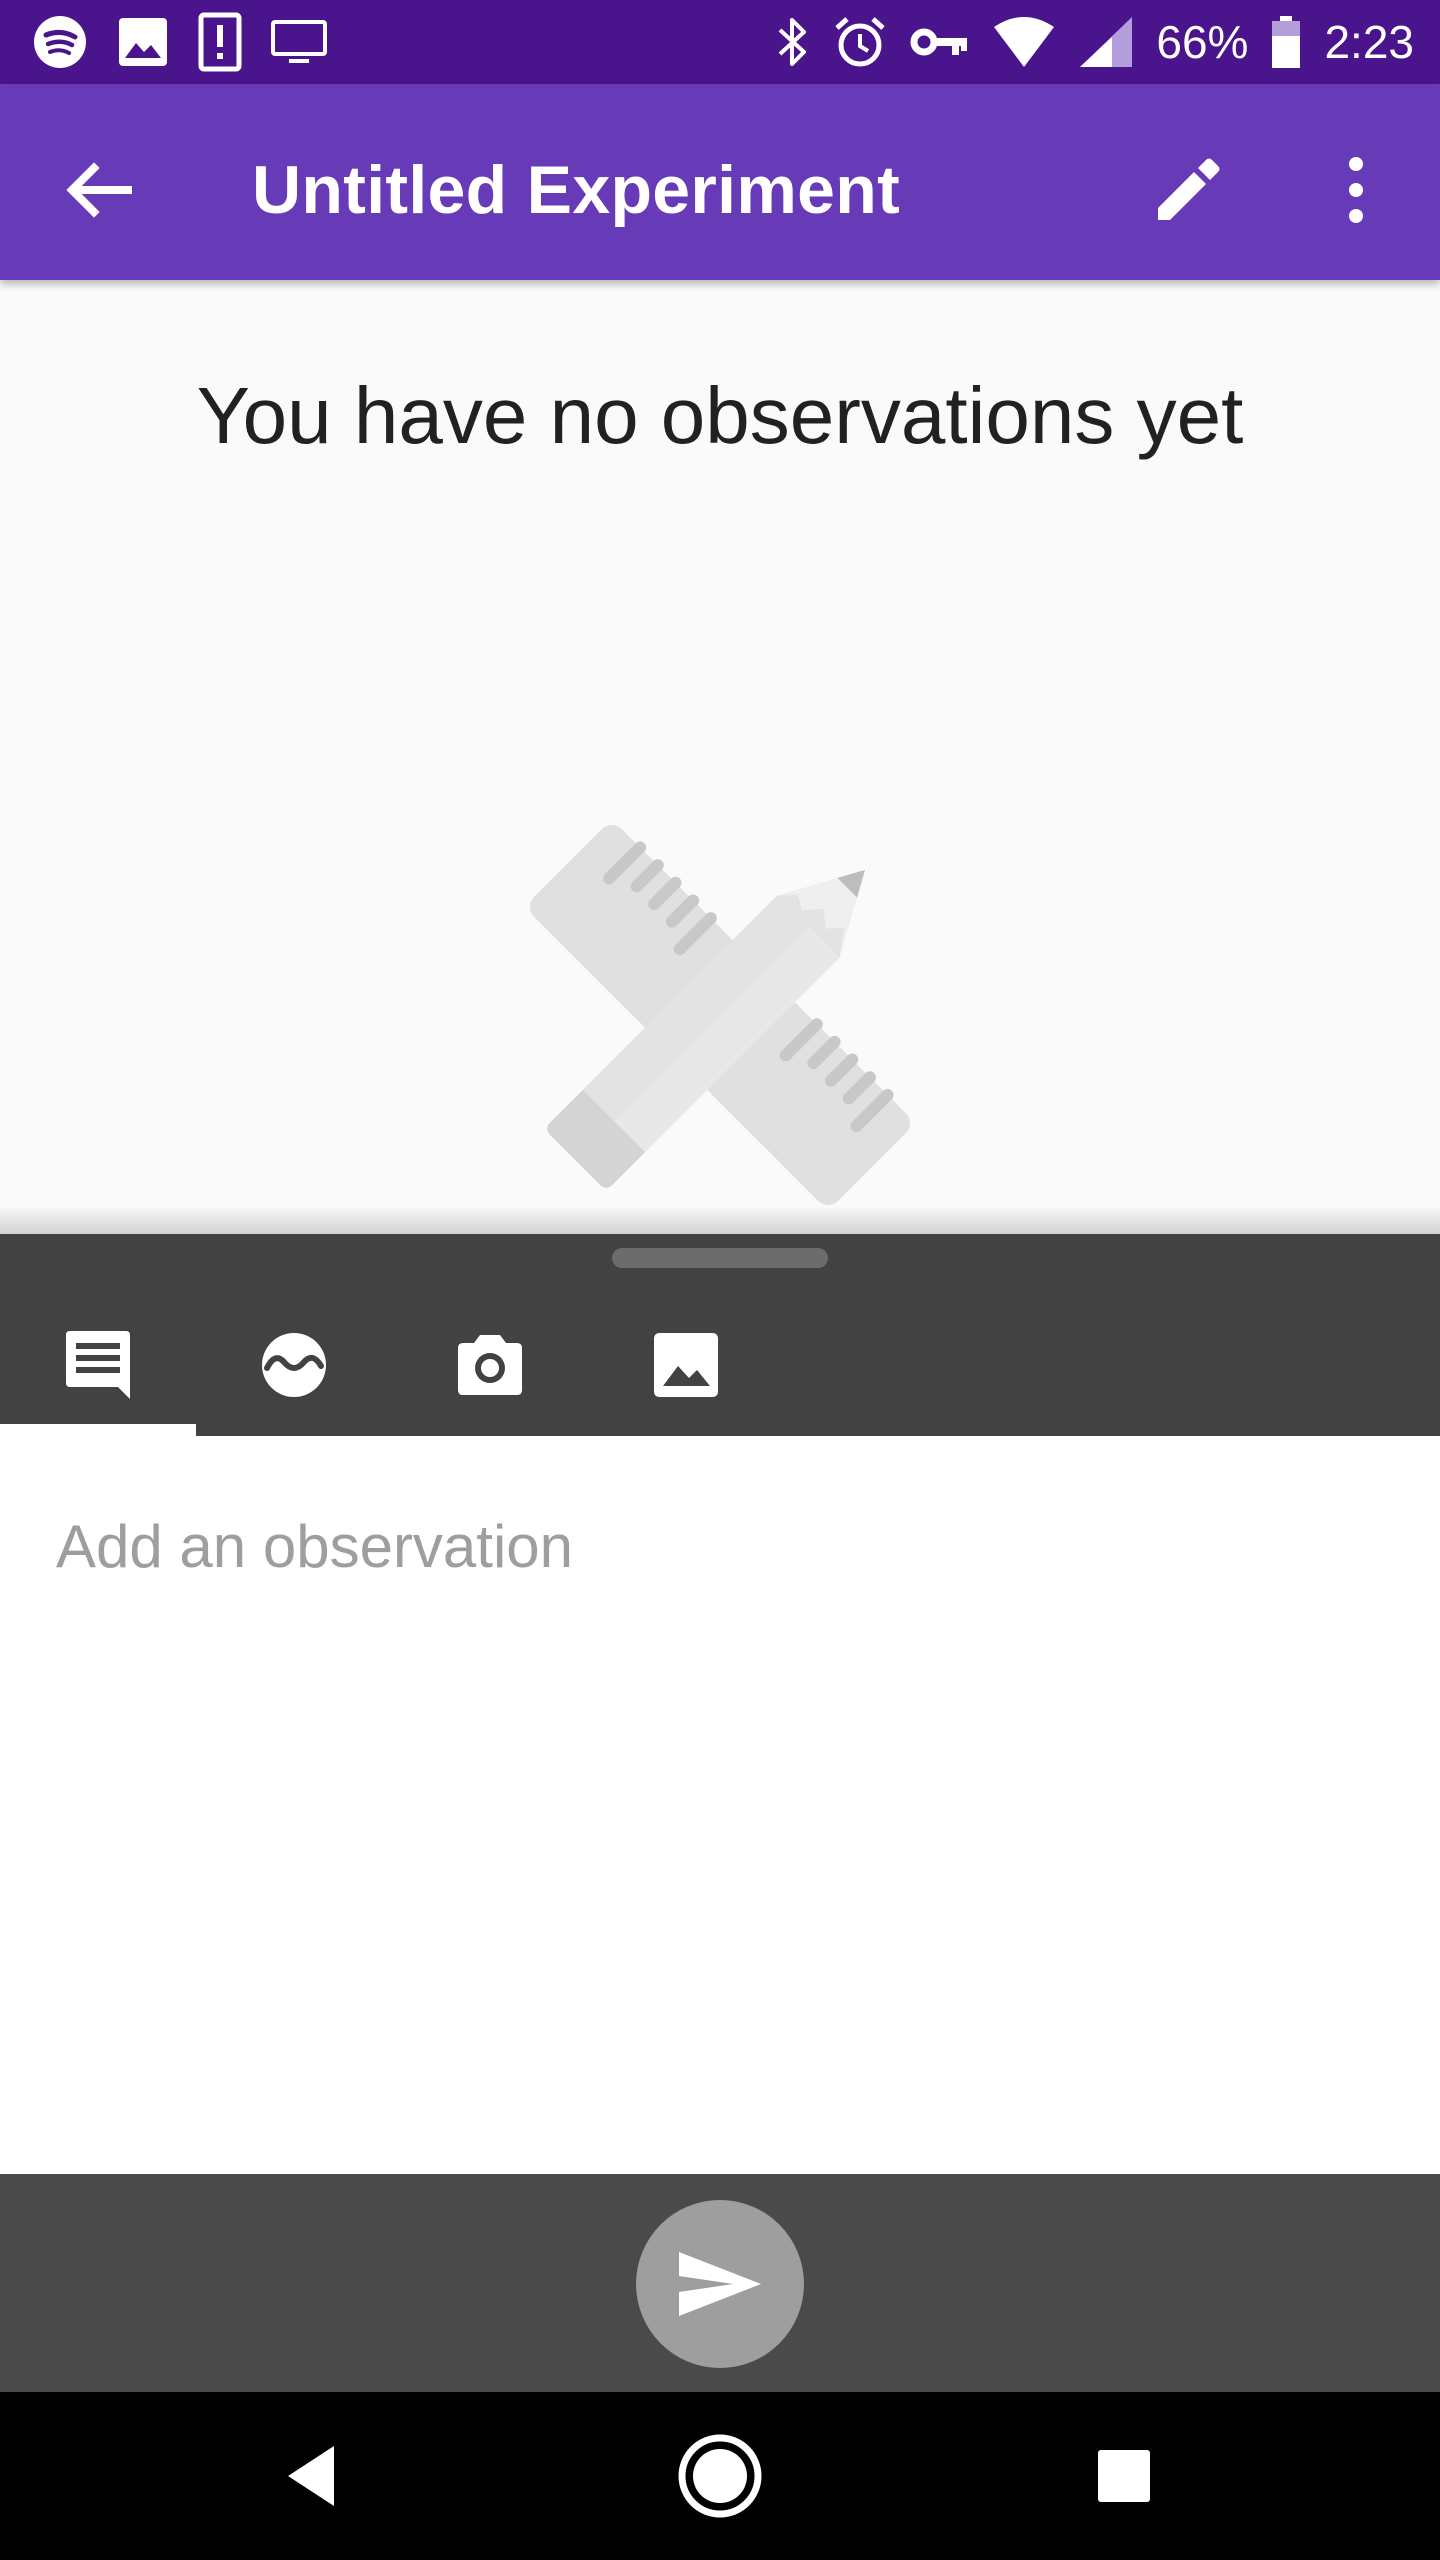  I want to click on battery-icon, so click(1286, 42).